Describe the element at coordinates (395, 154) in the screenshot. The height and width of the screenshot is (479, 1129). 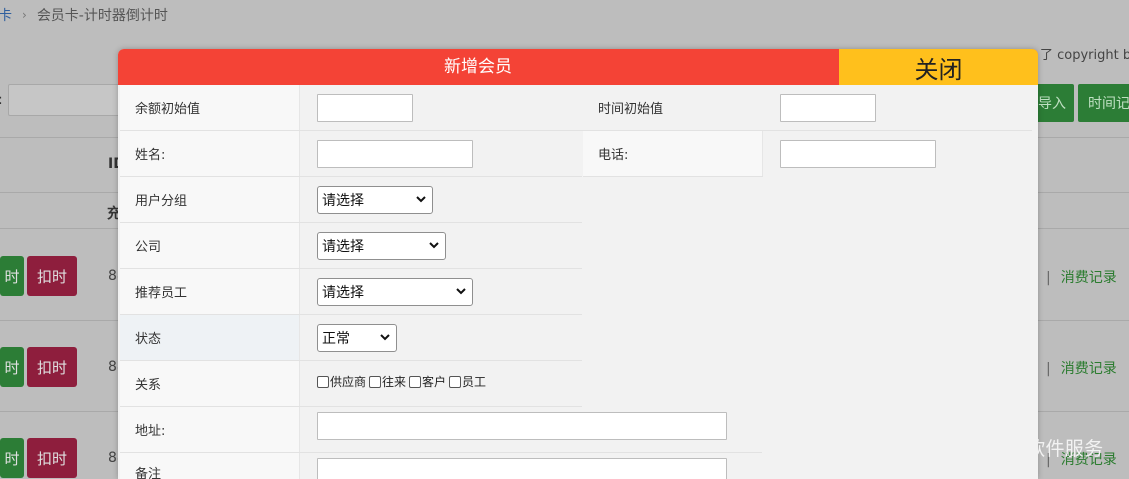
I see `name-input` at that location.